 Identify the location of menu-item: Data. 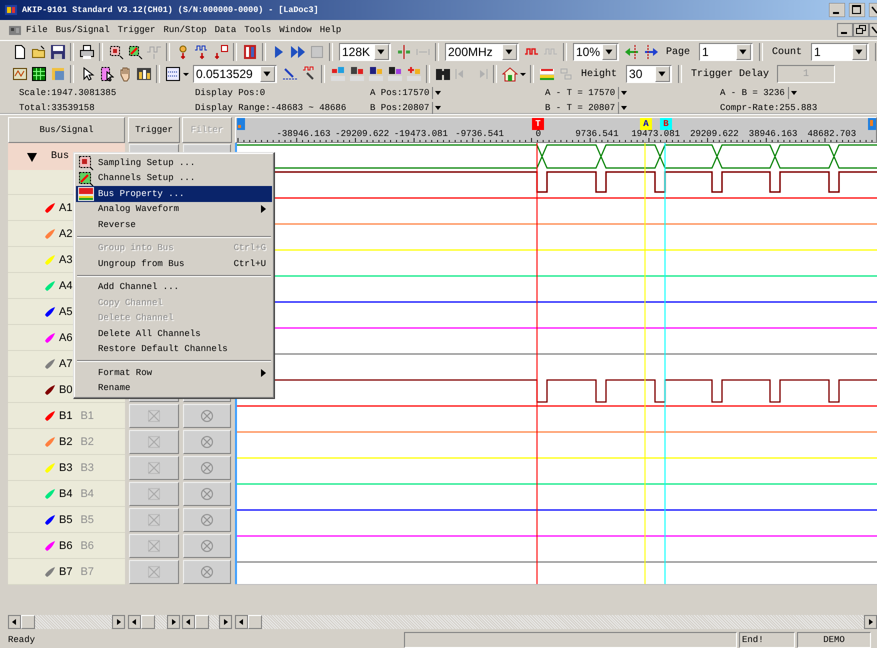
(225, 30).